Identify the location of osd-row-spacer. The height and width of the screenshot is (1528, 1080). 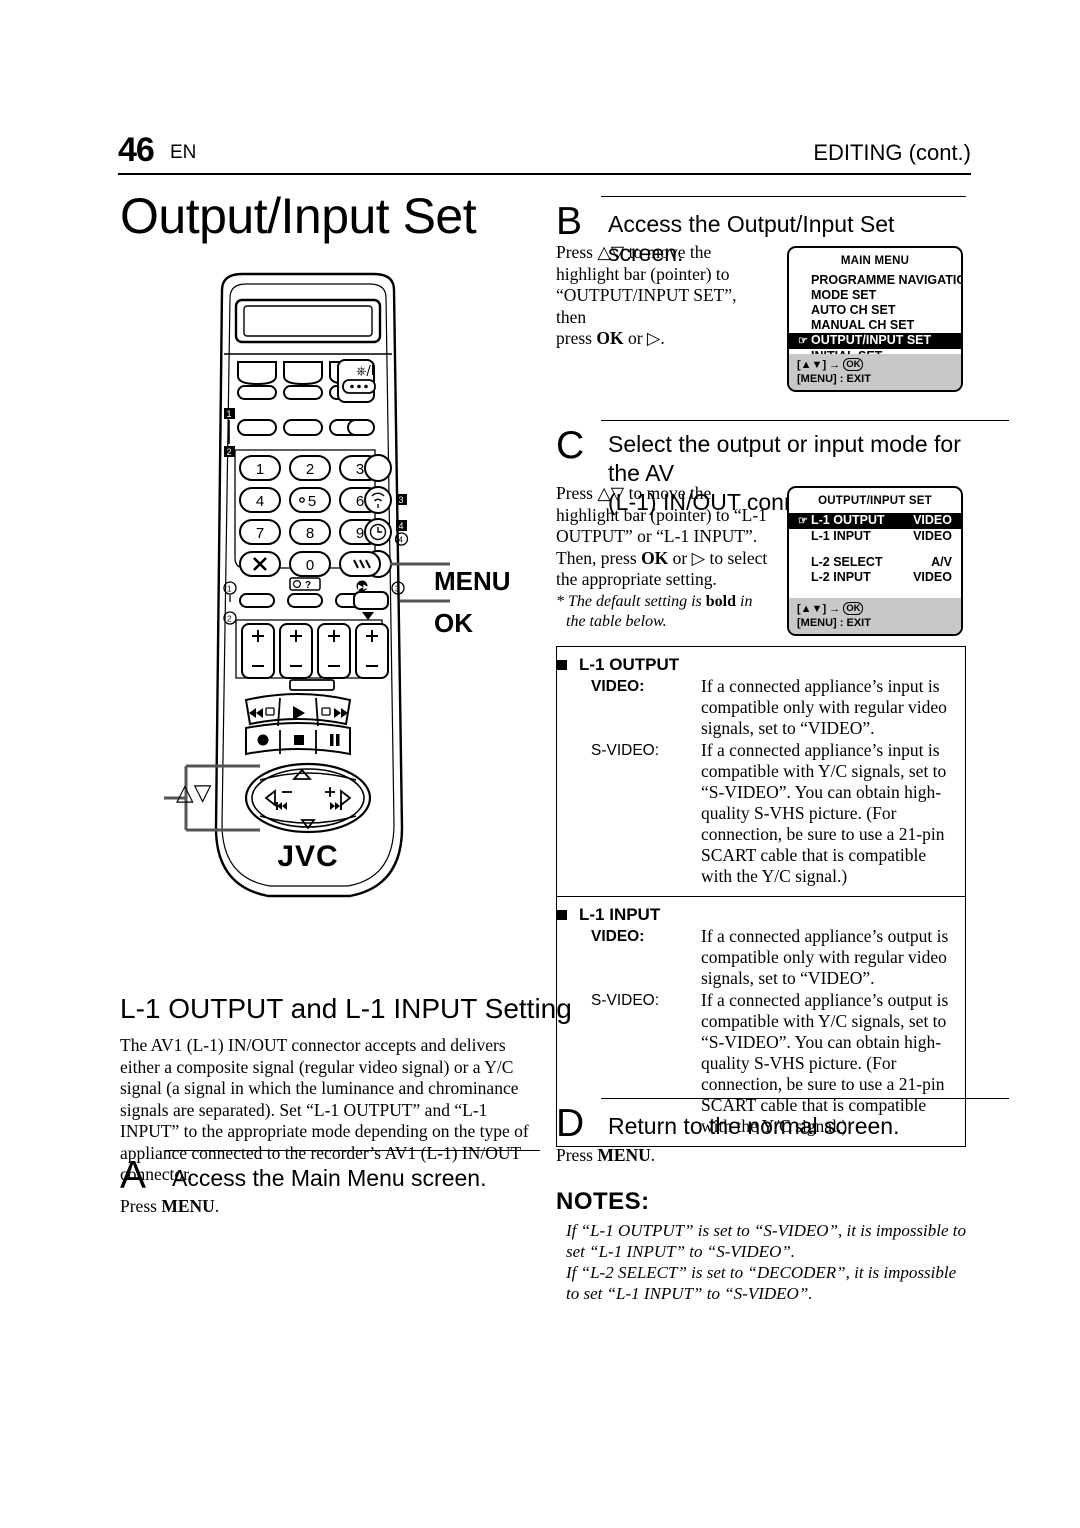
(875, 549).